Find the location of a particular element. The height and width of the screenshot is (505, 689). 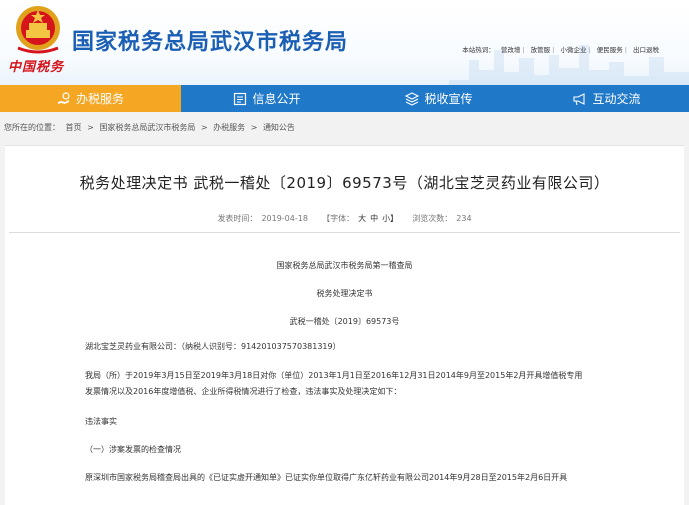

breadcrumb-item: 办税服务 is located at coordinates (229, 127).